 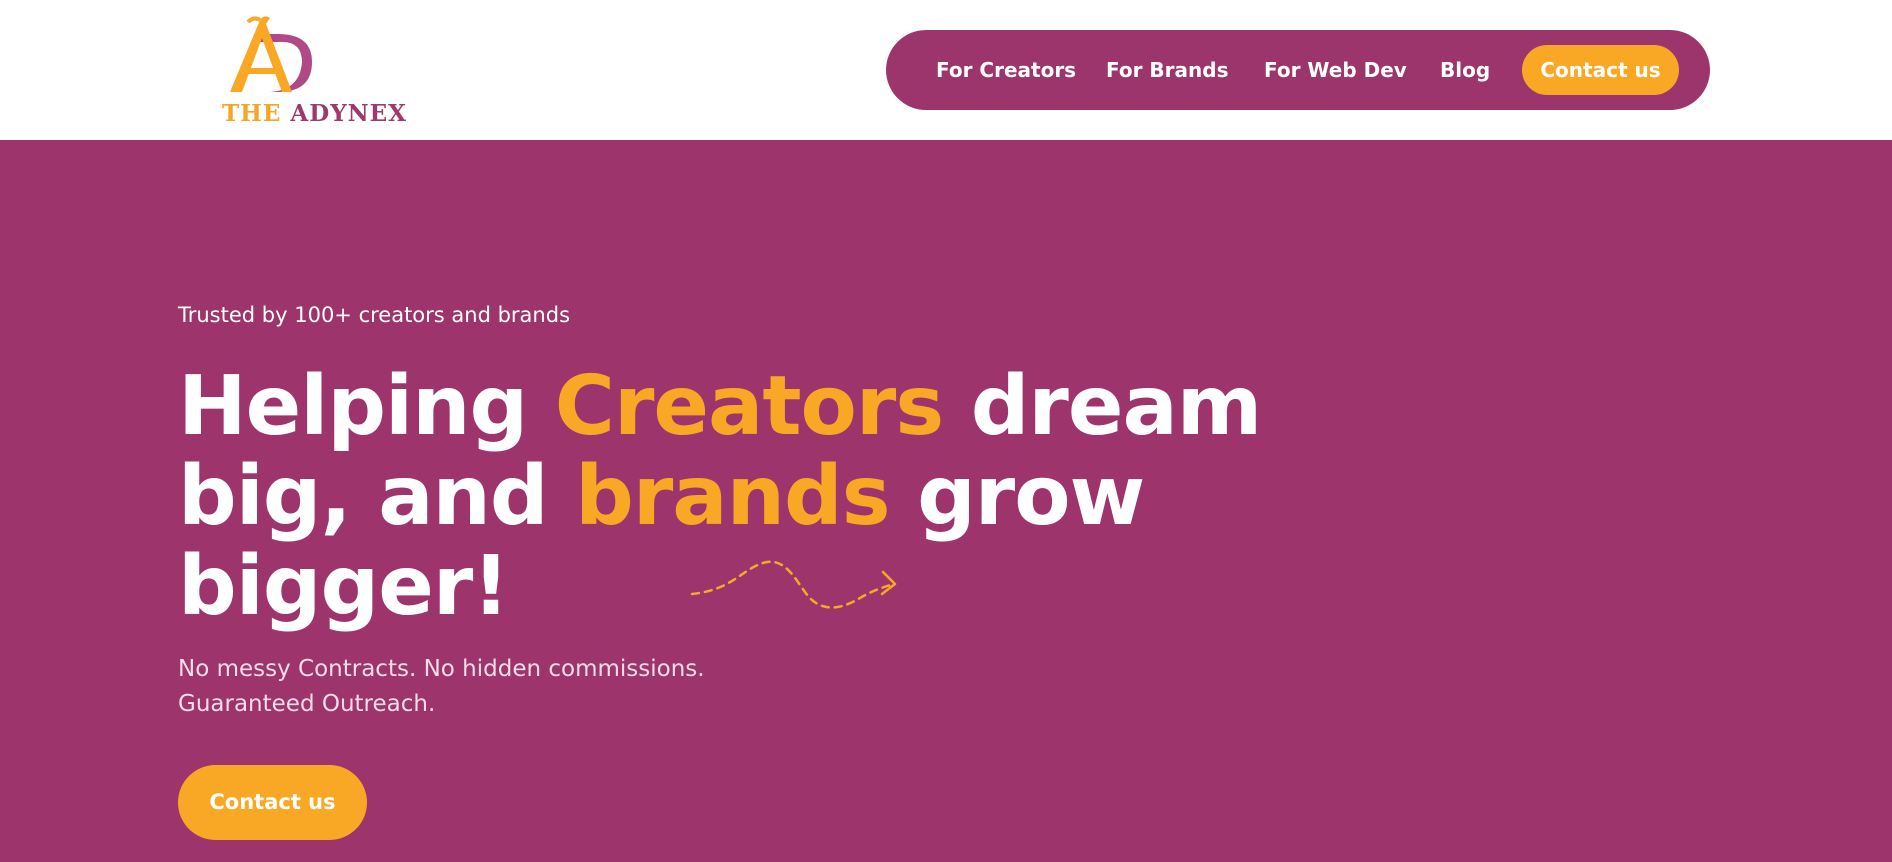 What do you see at coordinates (1465, 70) in the screenshot?
I see `nav-item-blog: Blog` at bounding box center [1465, 70].